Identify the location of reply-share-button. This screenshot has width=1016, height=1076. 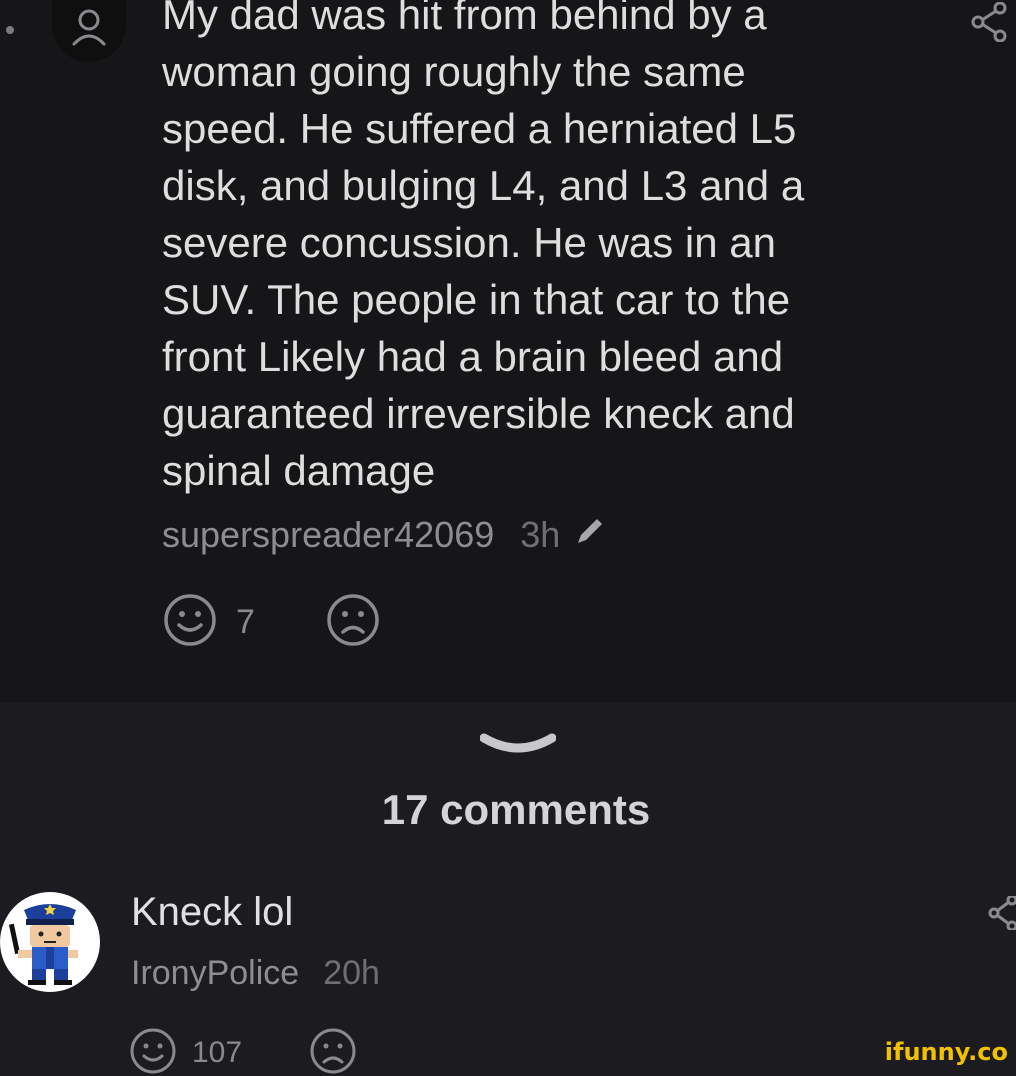
(1000, 914).